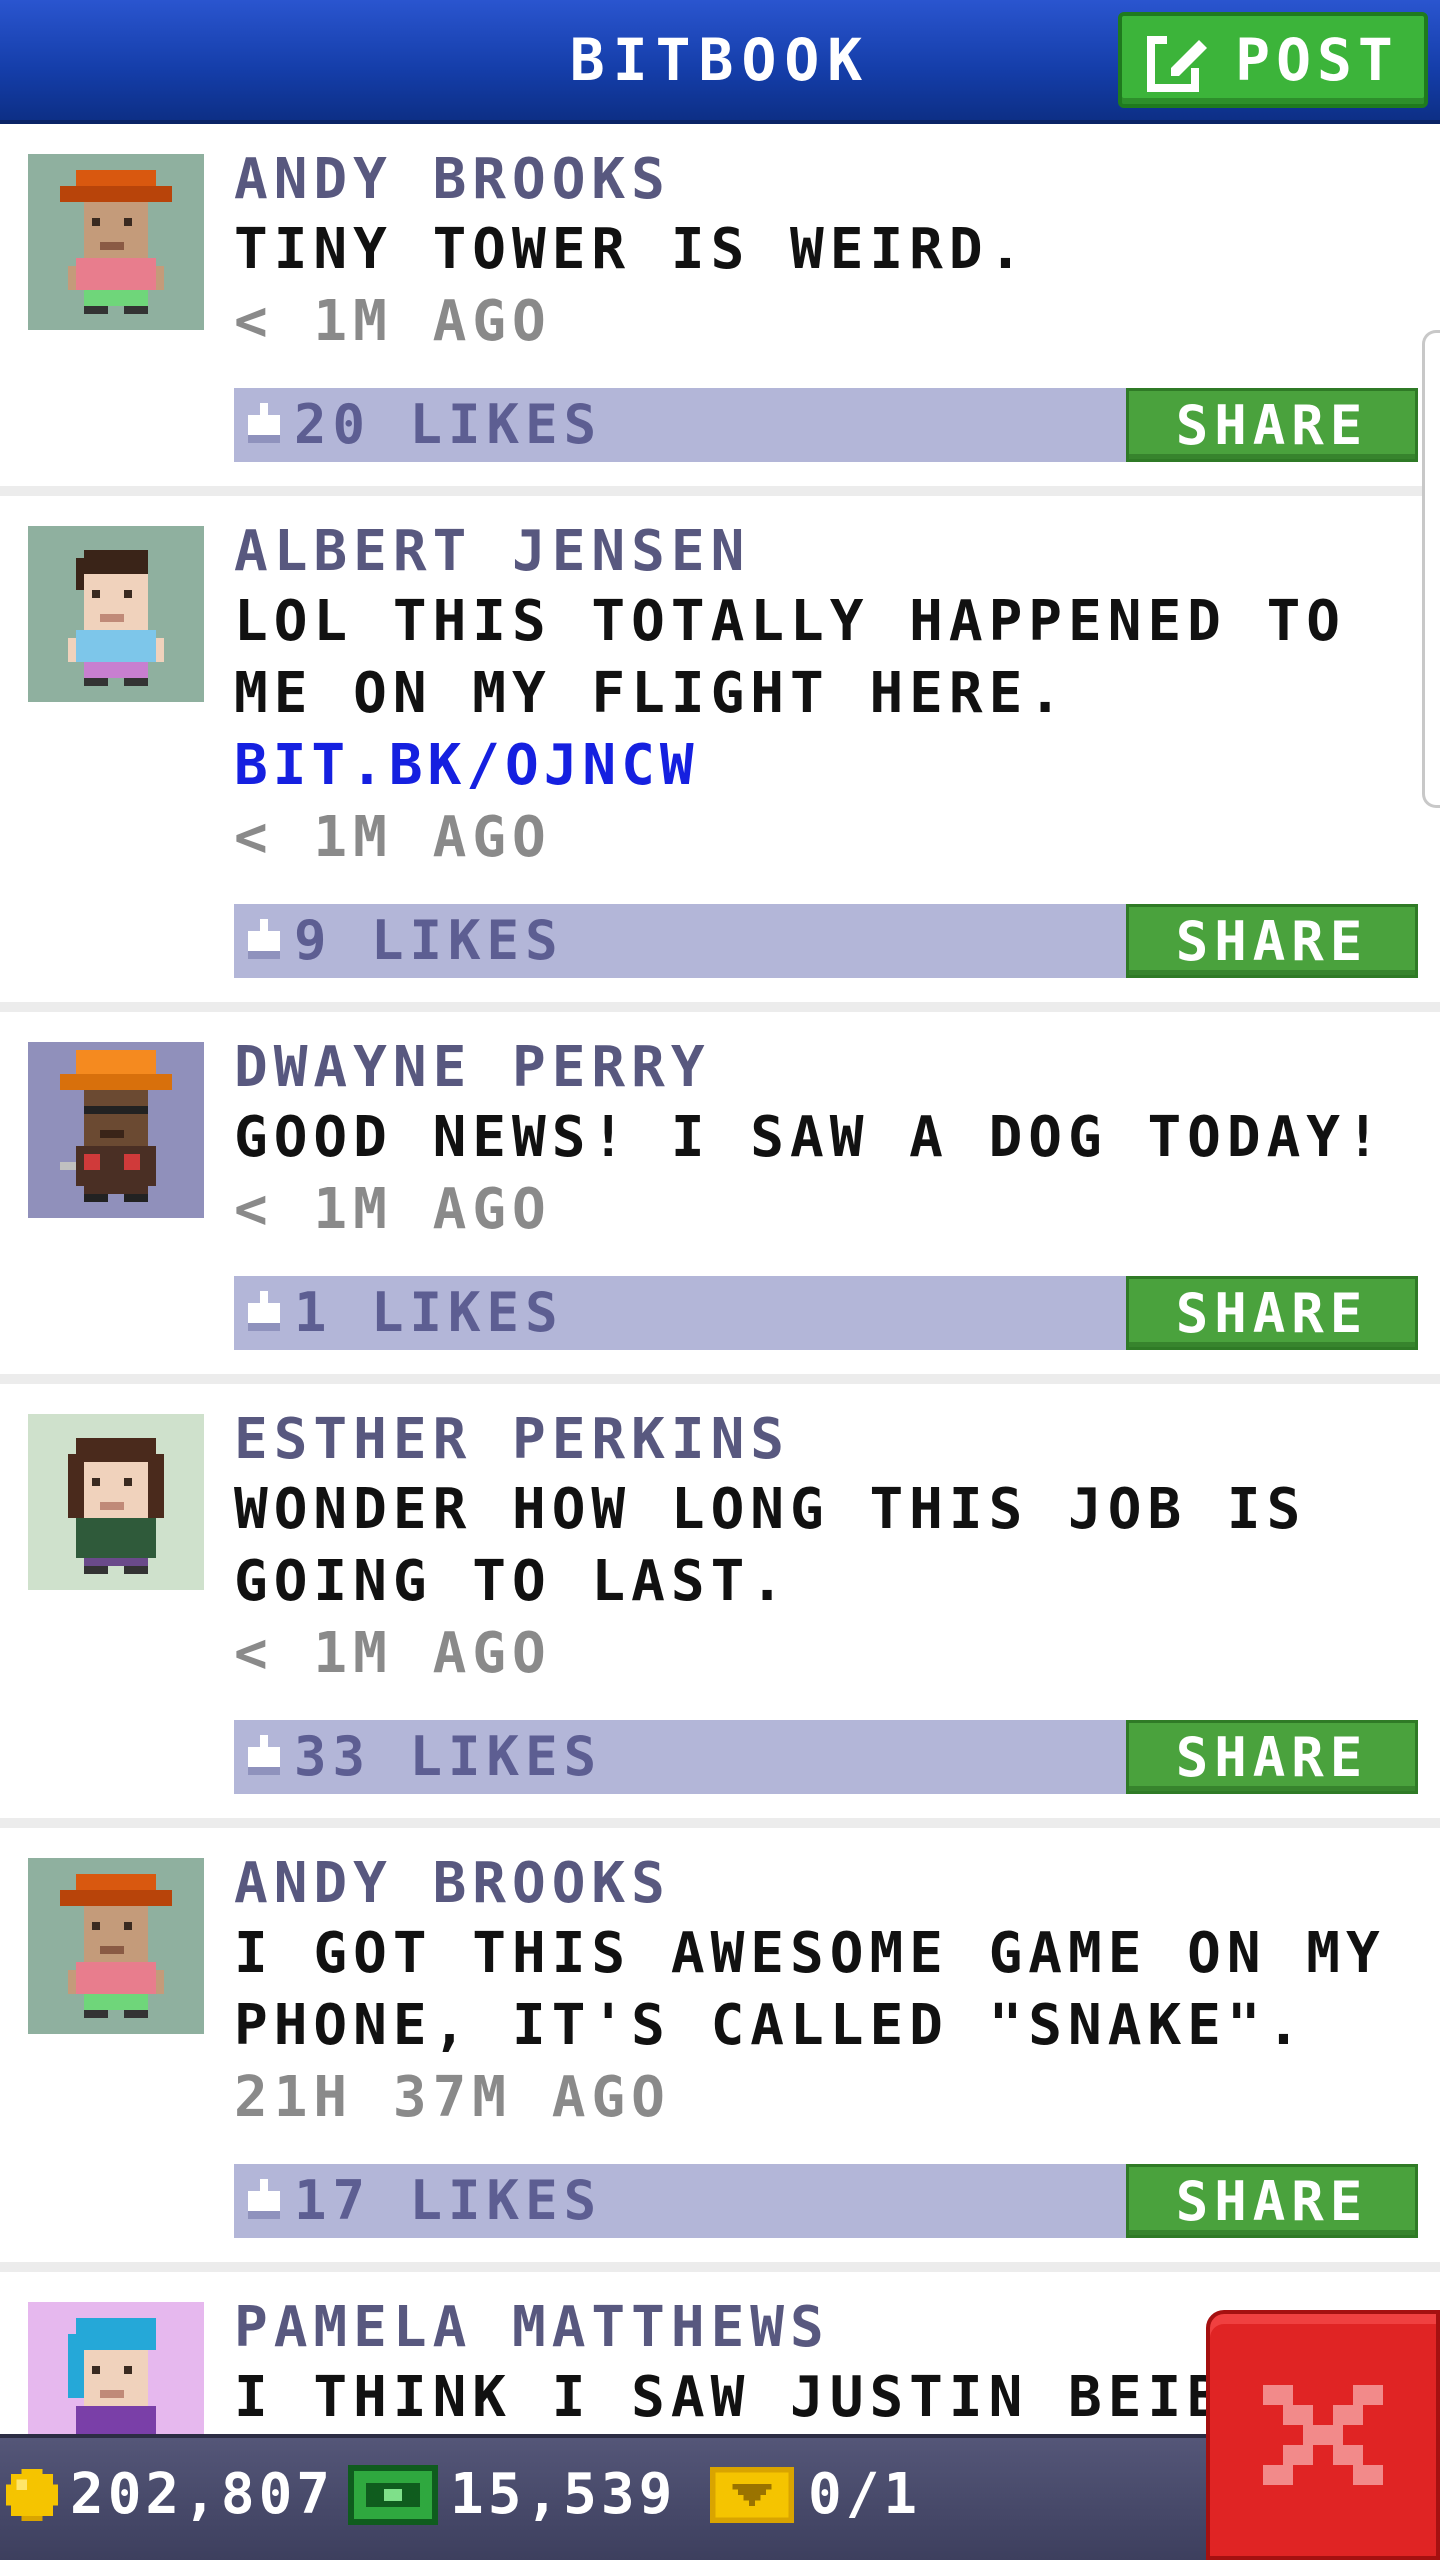 Image resolution: width=1440 pixels, height=2560 pixels. I want to click on pamela-matthews-avatar, so click(116, 2368).